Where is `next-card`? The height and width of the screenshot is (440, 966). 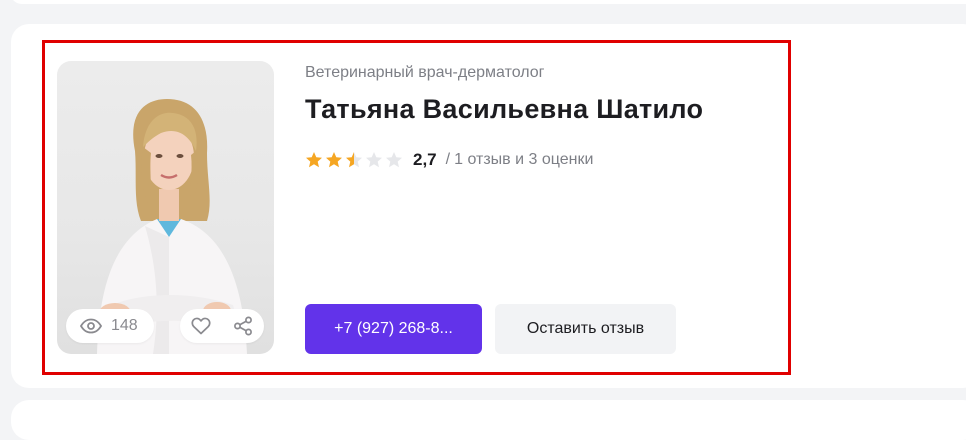 next-card is located at coordinates (488, 420).